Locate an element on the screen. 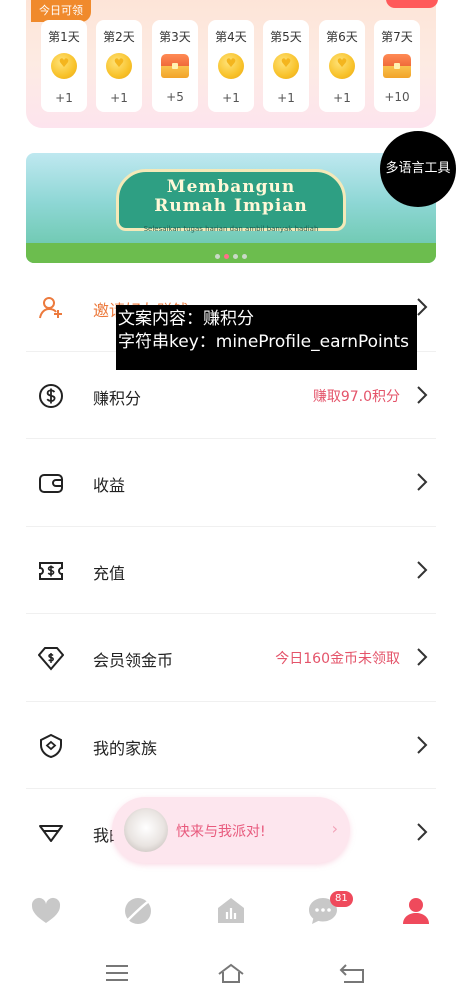  party-invite-bubble: 快来与我派对! › is located at coordinates (231, 830).